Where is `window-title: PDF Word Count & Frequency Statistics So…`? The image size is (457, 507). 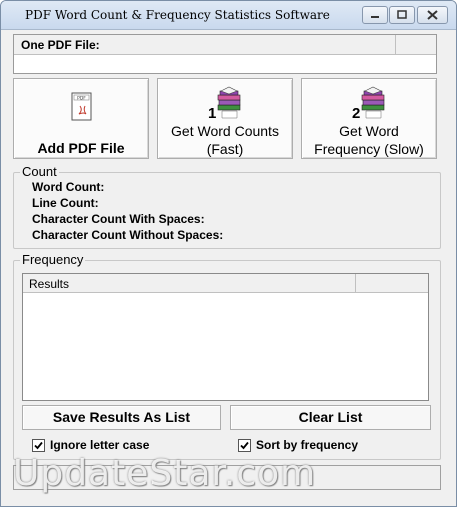
window-title: PDF Word Count & Frequency Statistics So… is located at coordinates (177, 15).